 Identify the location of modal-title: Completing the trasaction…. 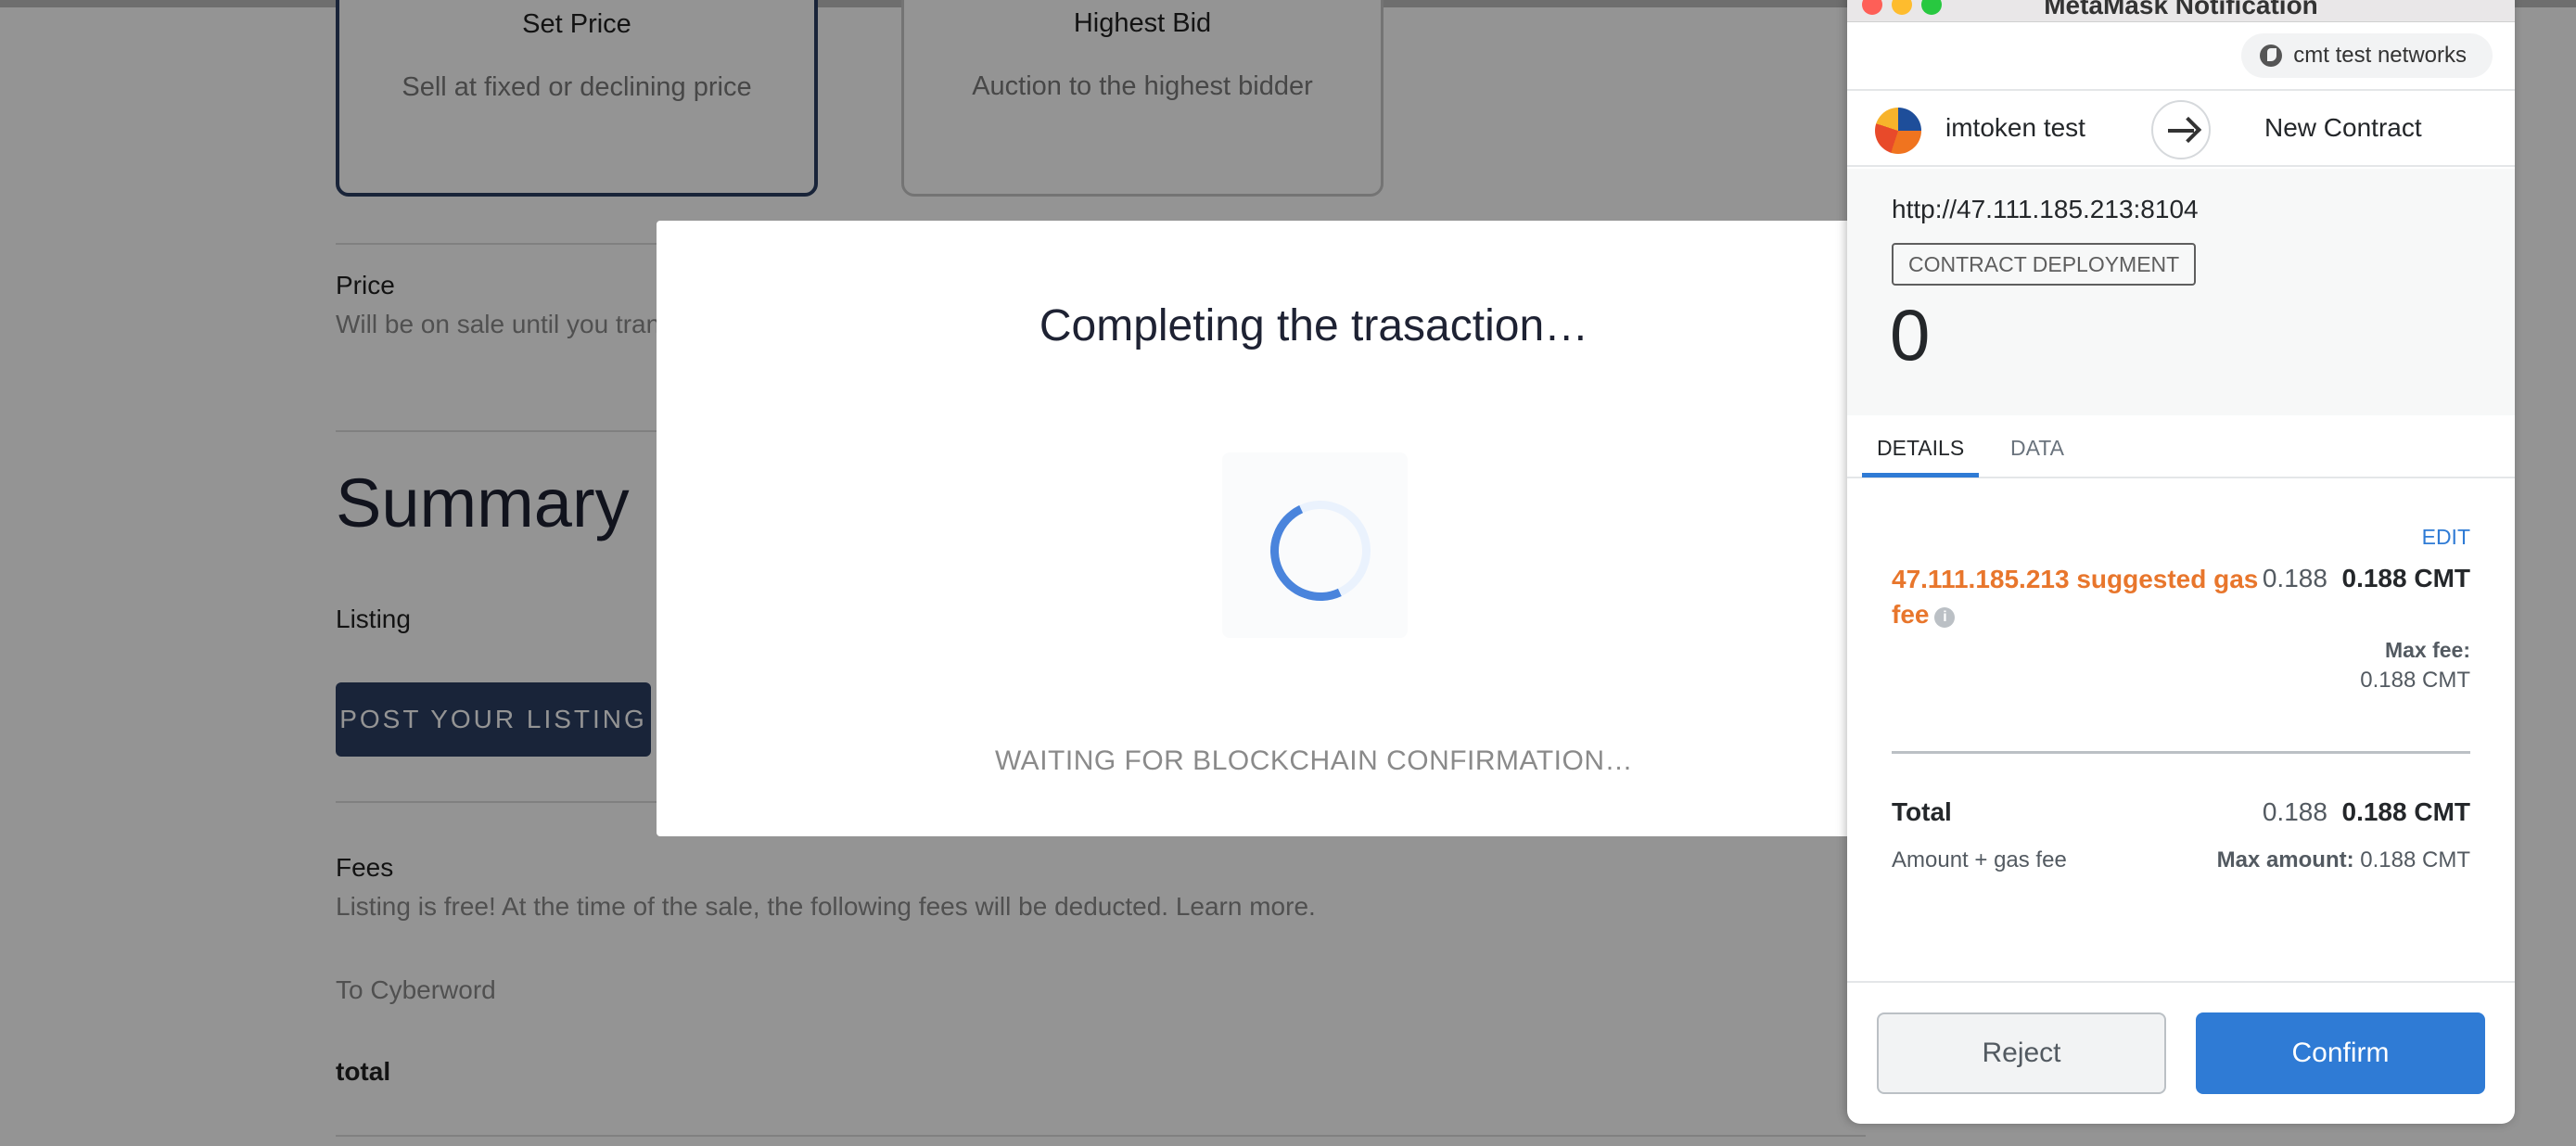
(1314, 325).